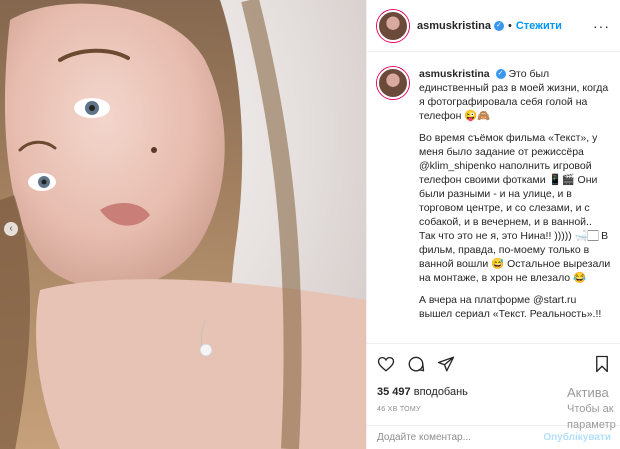  I want to click on bookmark-icon, so click(602, 364).